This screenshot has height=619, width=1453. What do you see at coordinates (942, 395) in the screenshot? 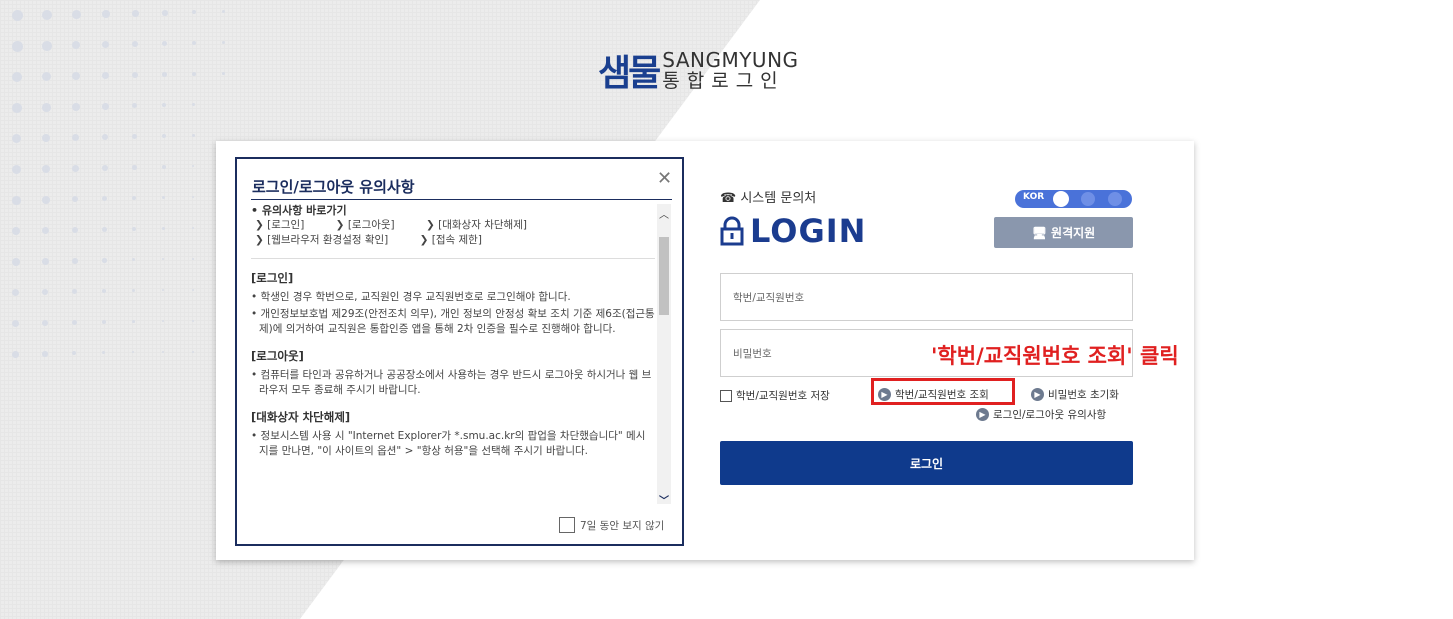
I see `id-lookup-label: 학번/교직원번호 조회` at bounding box center [942, 395].